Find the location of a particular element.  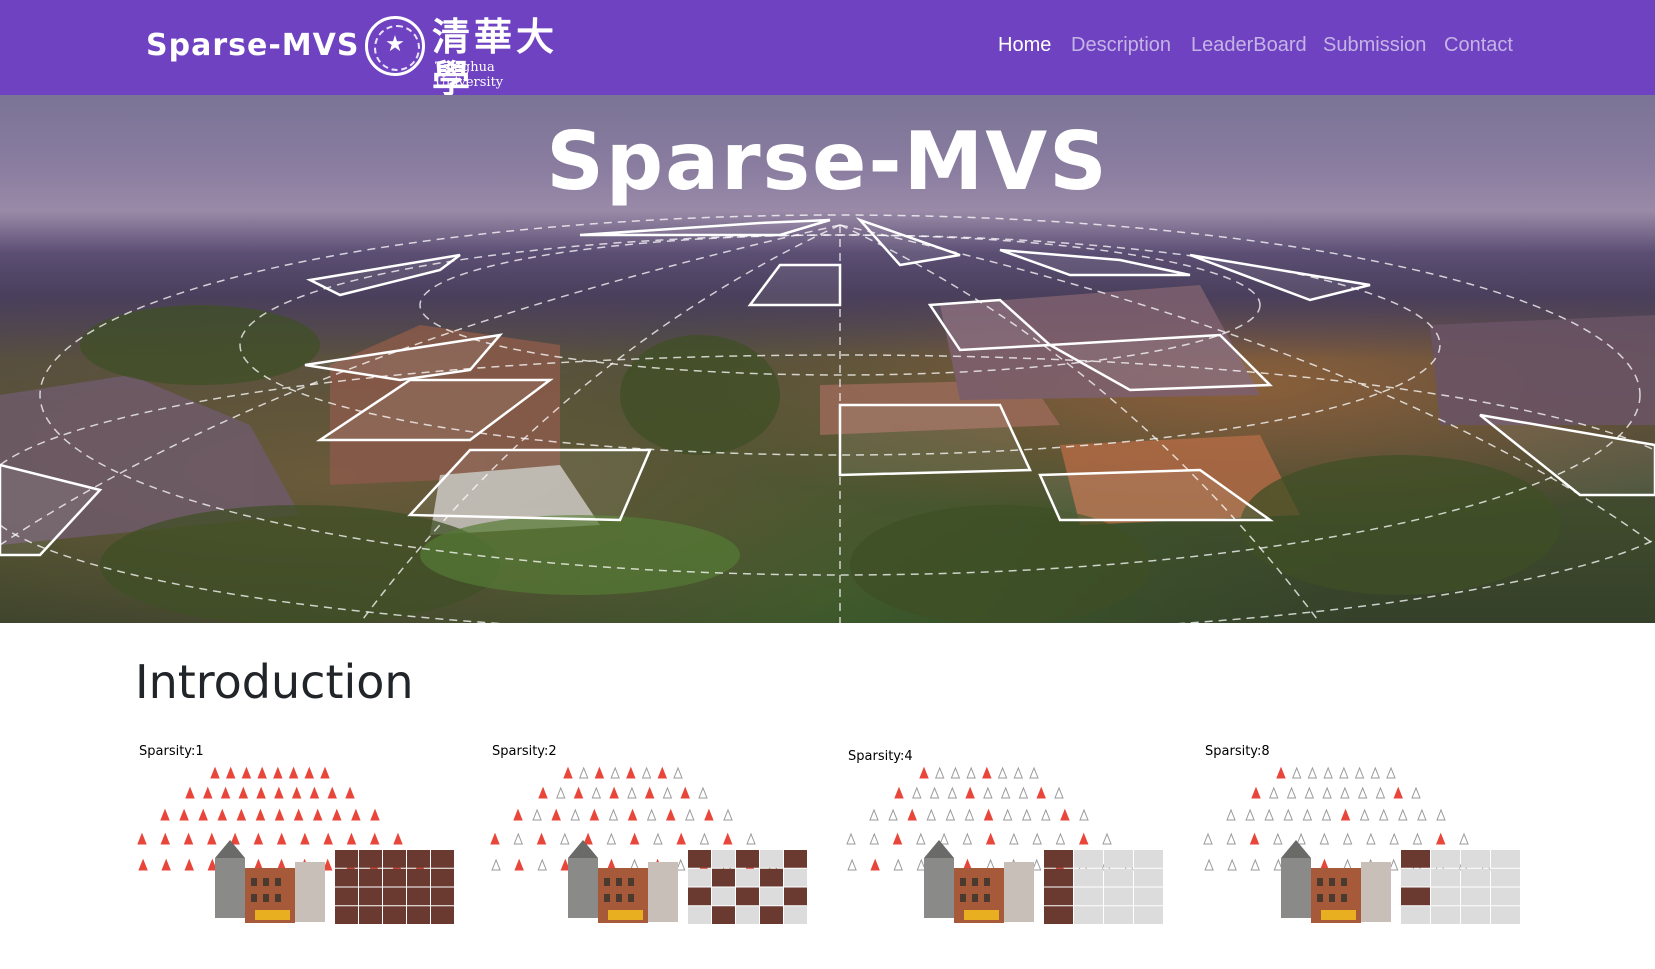

sparsity-panel-1: Sparsity:1 is located at coordinates (300, 845).